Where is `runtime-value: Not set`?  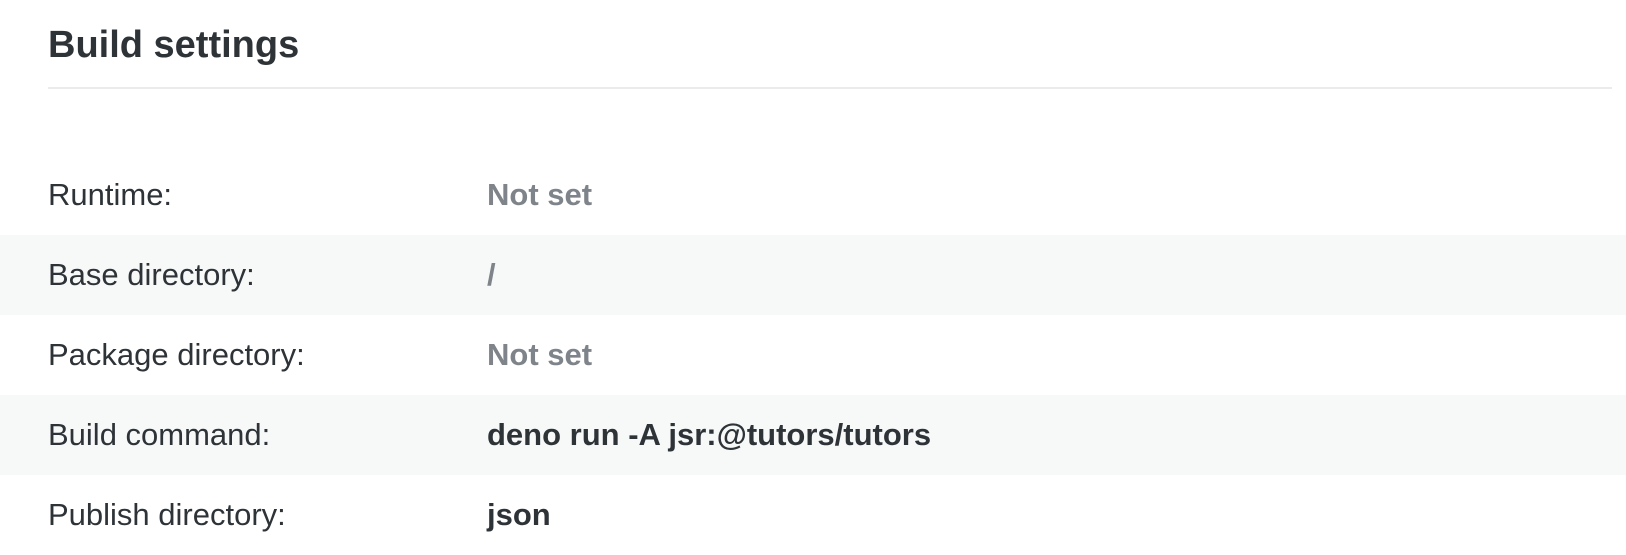 runtime-value: Not set is located at coordinates (540, 194).